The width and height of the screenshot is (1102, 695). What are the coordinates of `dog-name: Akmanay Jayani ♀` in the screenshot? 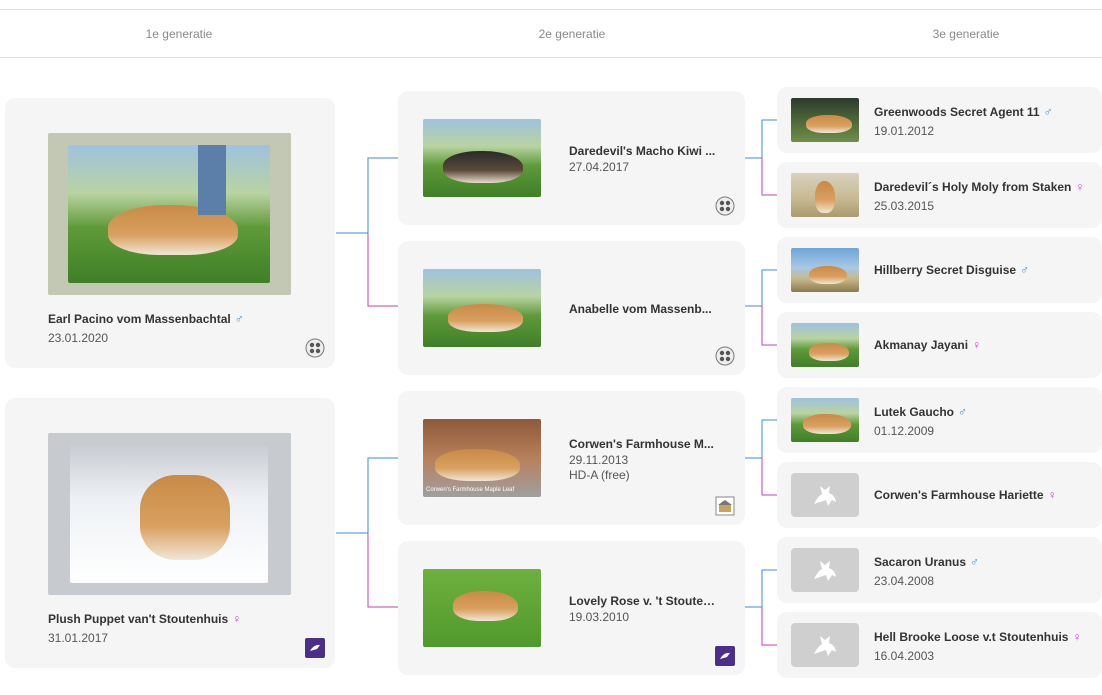 It's located at (985, 345).